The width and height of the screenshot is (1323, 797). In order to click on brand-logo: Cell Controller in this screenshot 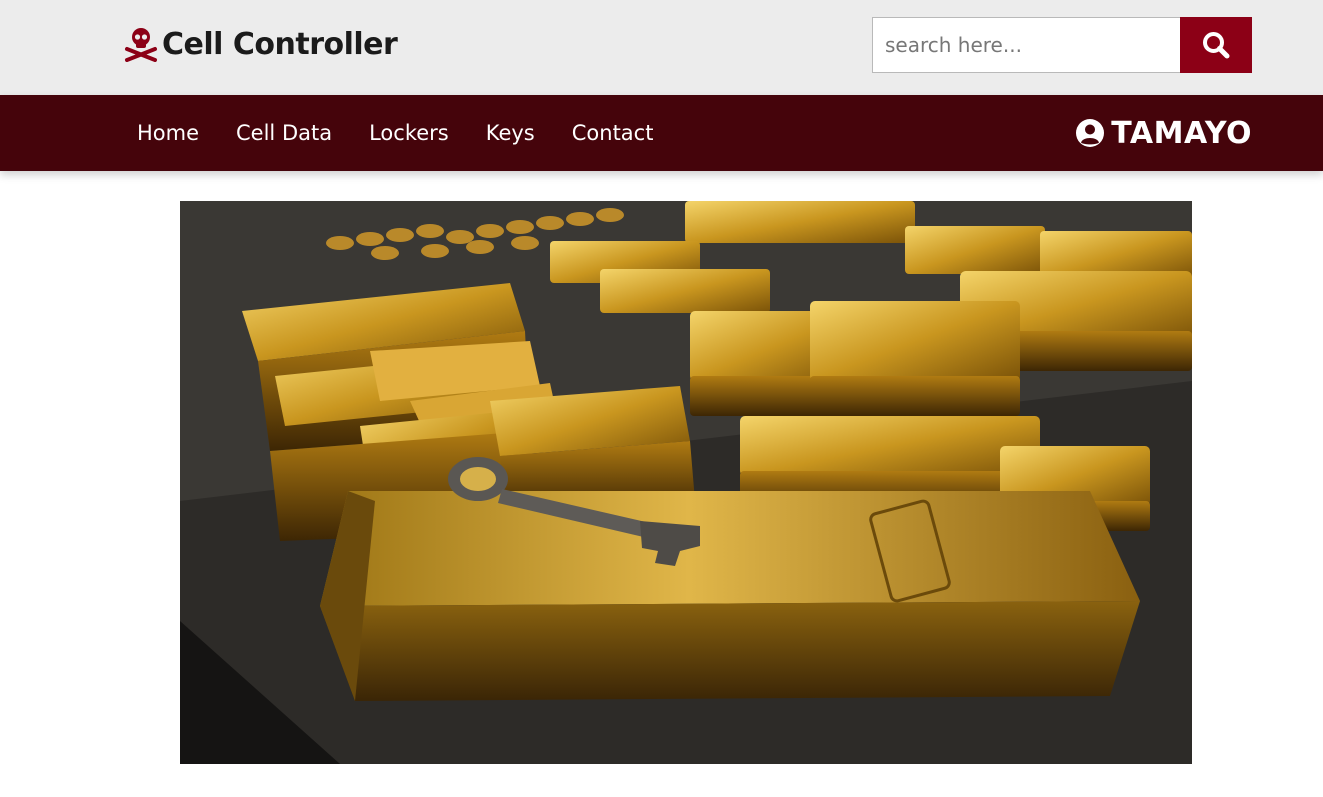, I will do `click(261, 44)`.